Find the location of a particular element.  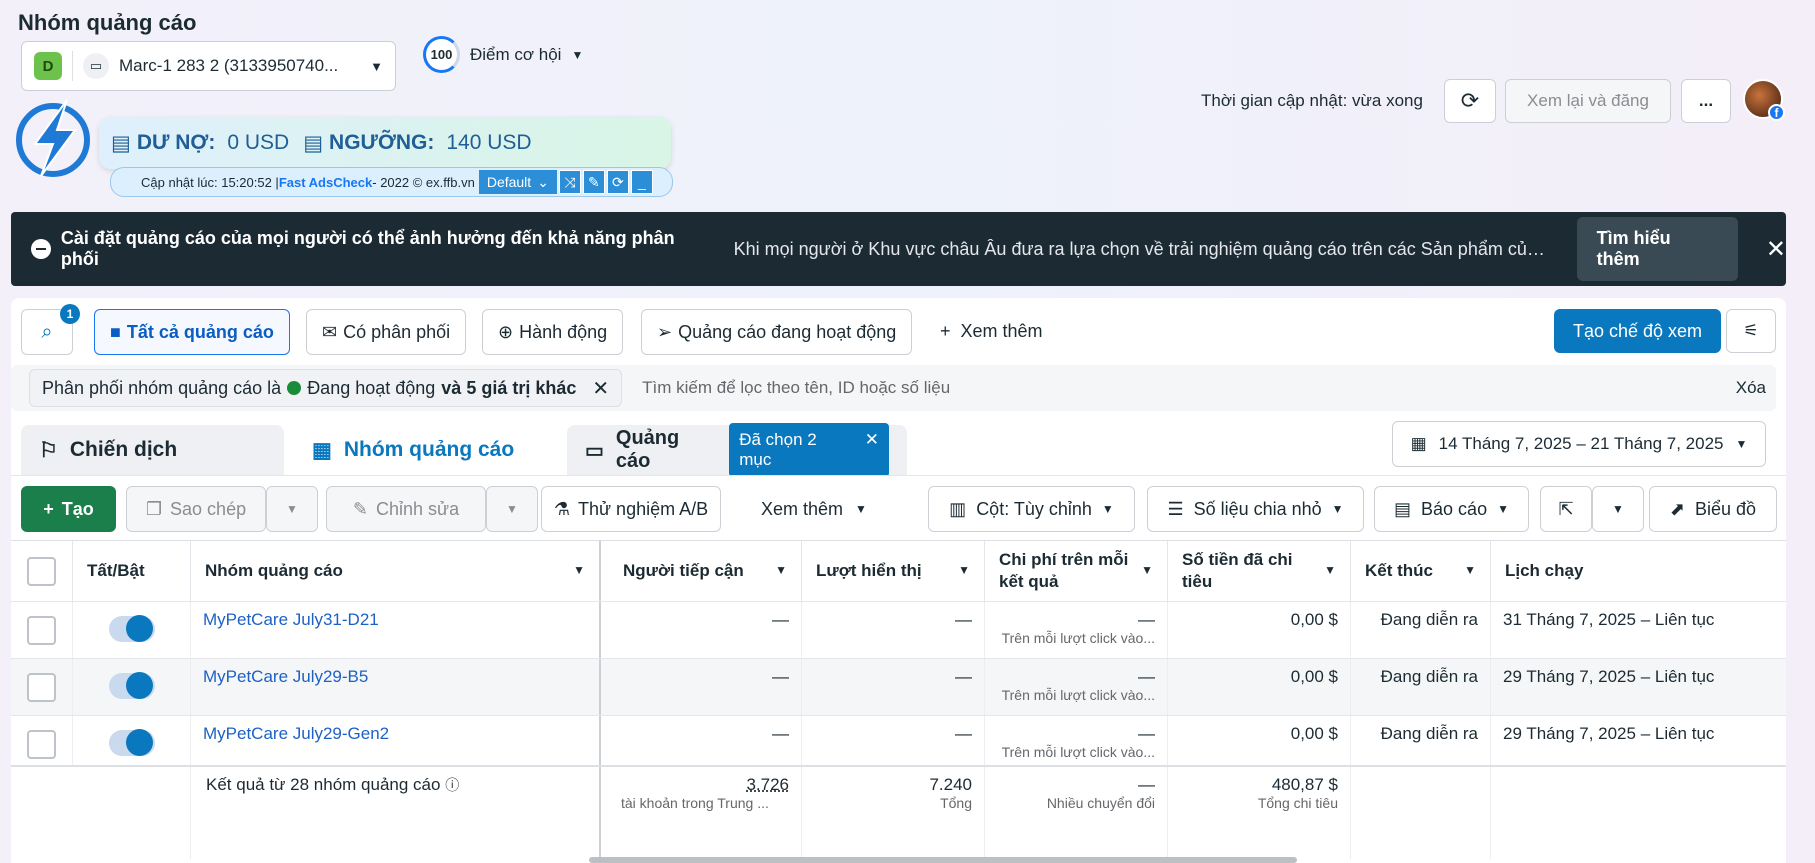

learn-more-button: Tìm hiểu thêm is located at coordinates (1657, 249).